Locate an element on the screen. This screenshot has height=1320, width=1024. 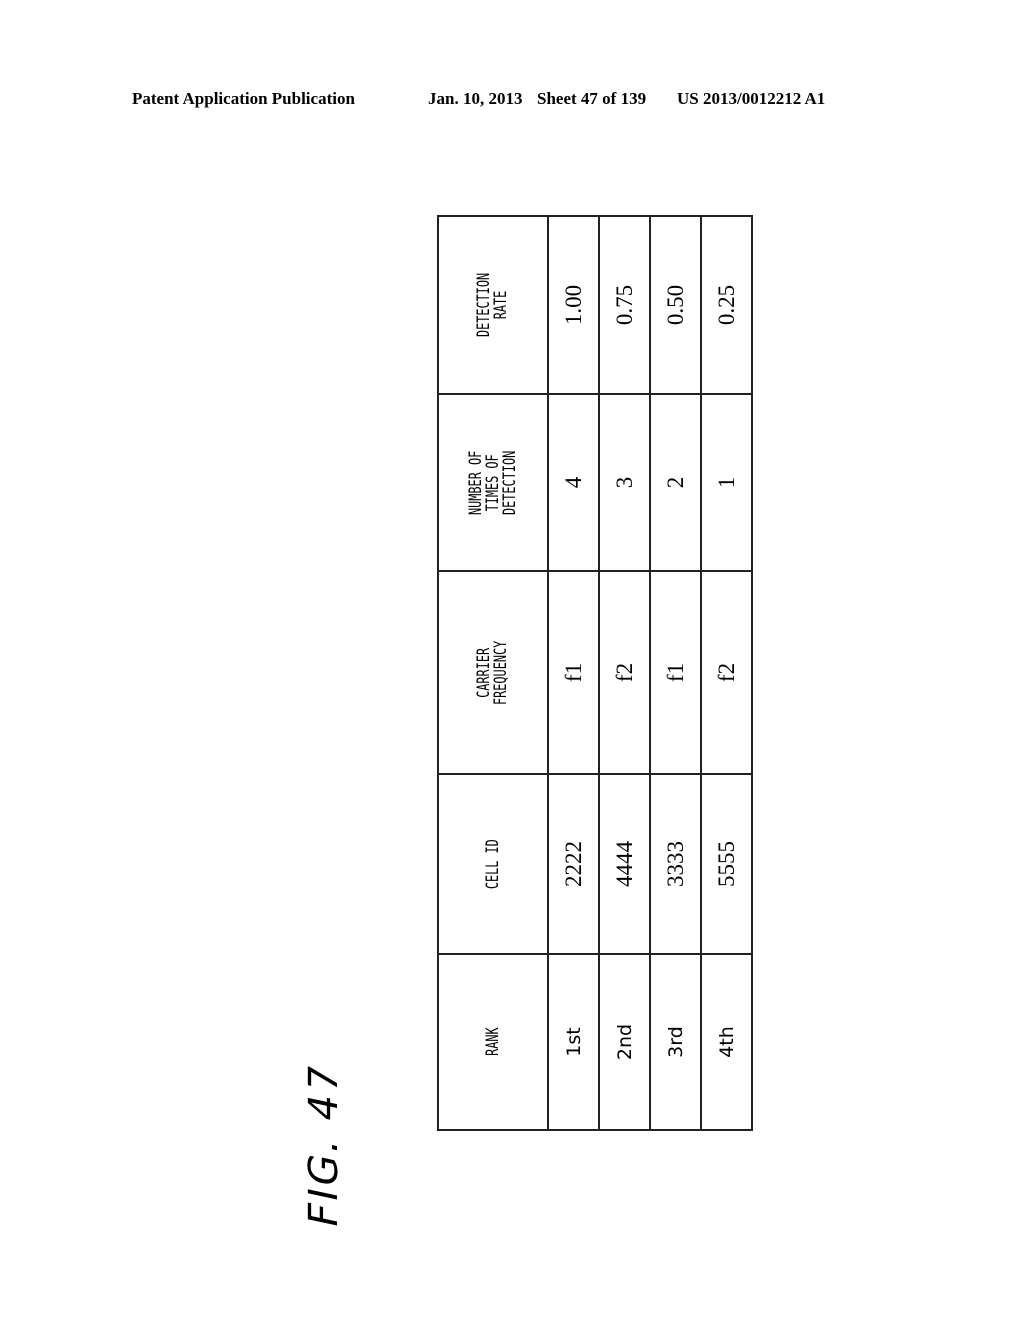
cell-cell-id: 4444 is located at coordinates (624, 864).